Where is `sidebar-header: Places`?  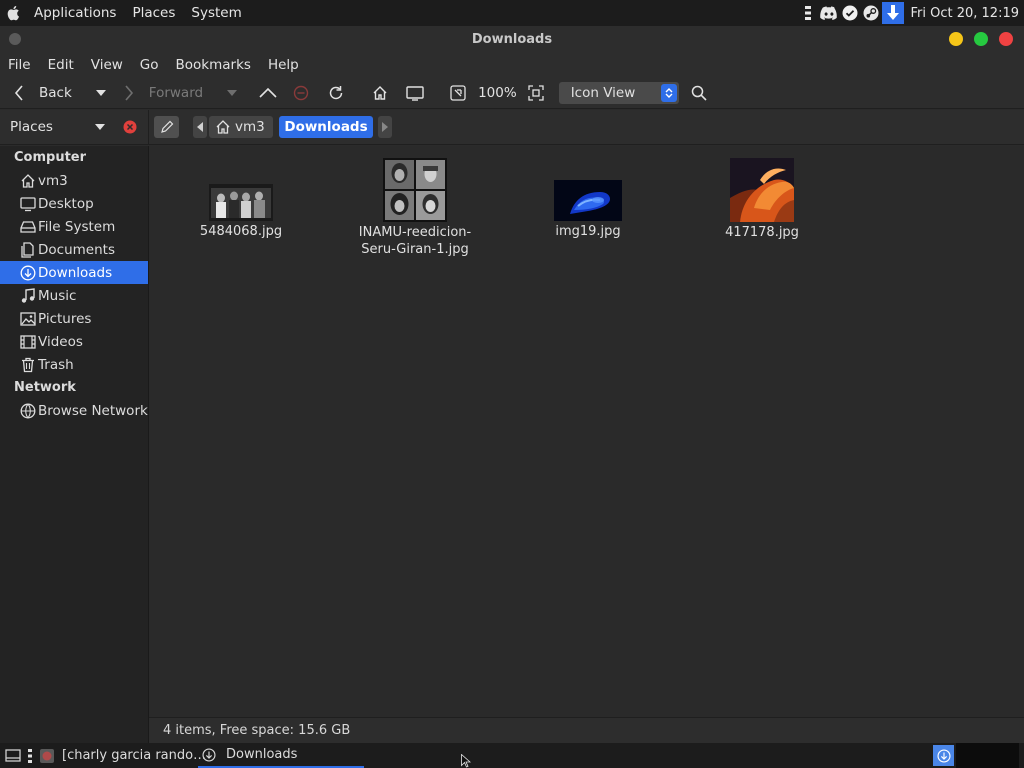 sidebar-header: Places is located at coordinates (74, 127).